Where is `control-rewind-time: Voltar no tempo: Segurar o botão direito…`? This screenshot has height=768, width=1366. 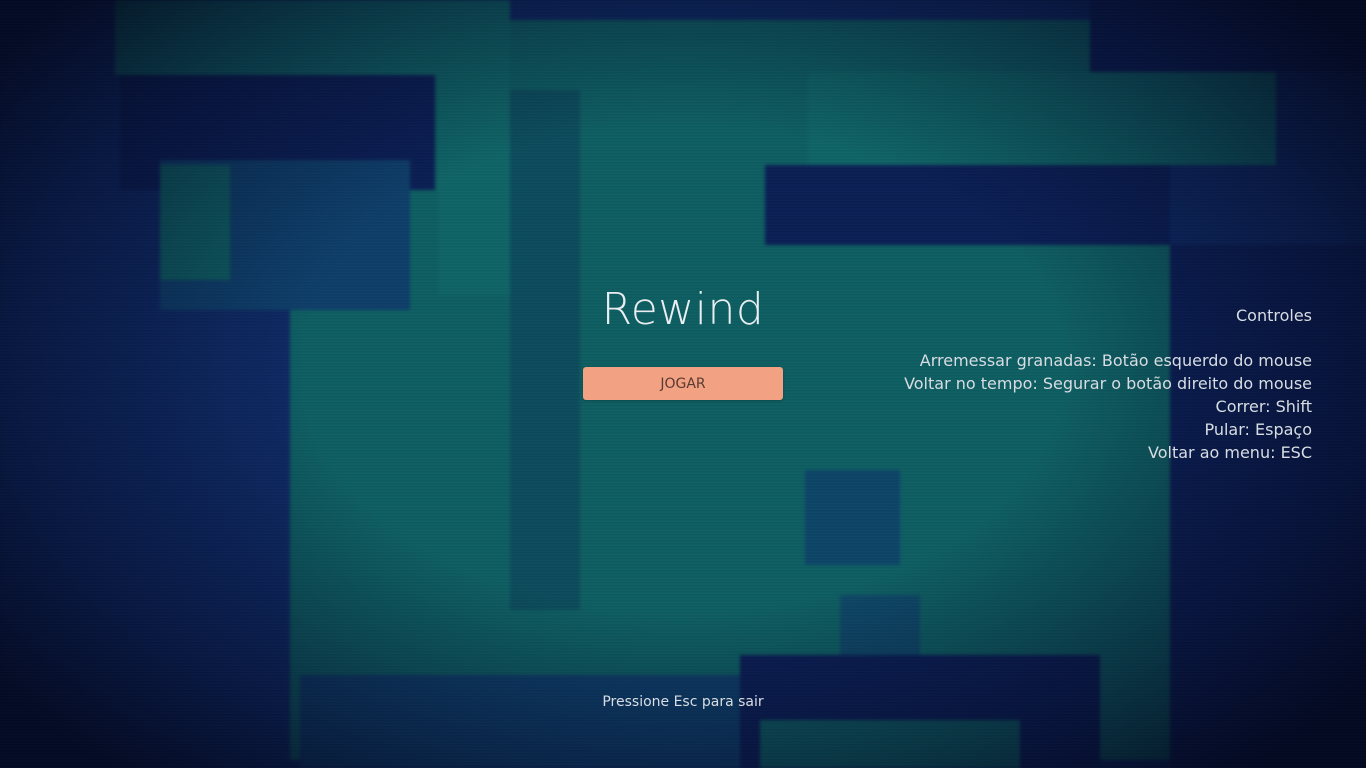
control-rewind-time: Voltar no tempo: Segurar o botão direito… is located at coordinates (1108, 383).